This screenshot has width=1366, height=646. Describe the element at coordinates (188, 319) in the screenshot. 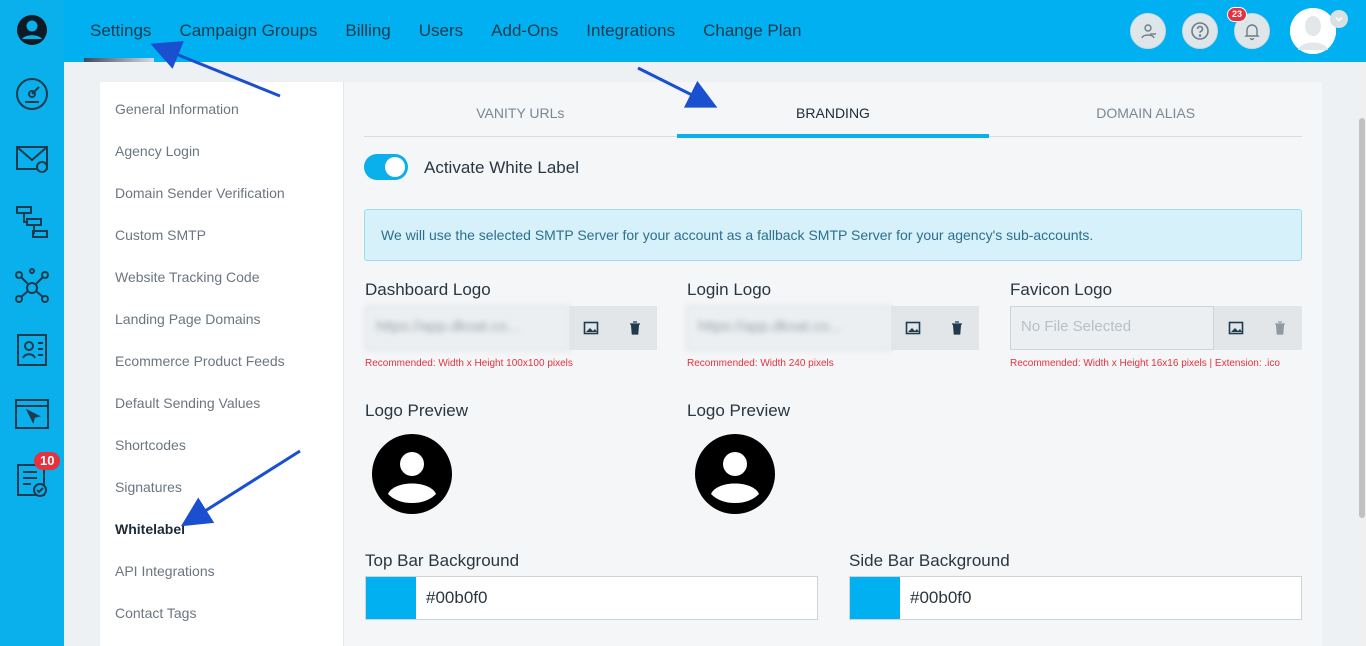

I see `menu-landing-page-domains: Landing Page Domains` at that location.